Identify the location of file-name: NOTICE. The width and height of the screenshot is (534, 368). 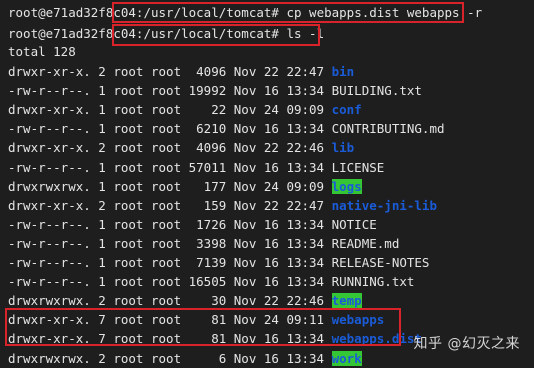
(354, 224).